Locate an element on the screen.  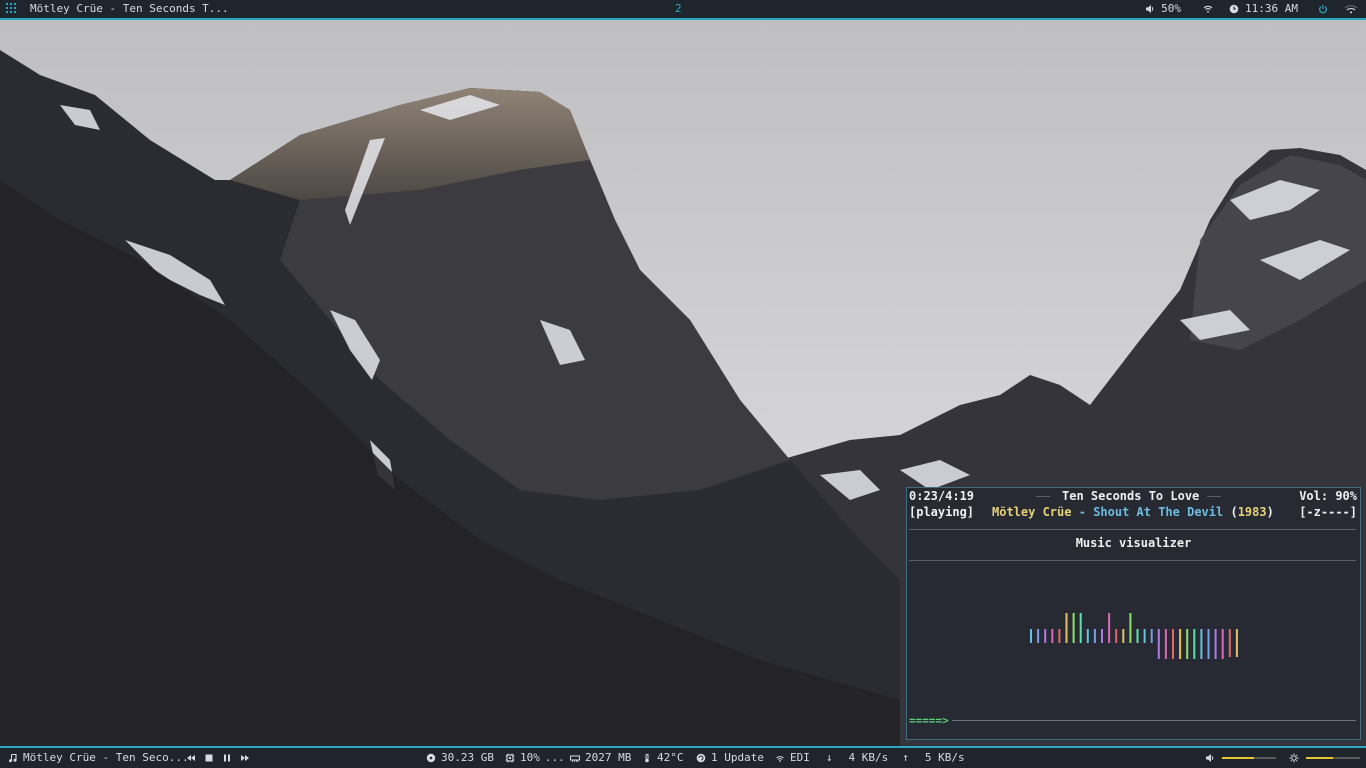
wifi-signal-icon is located at coordinates (1351, 9).